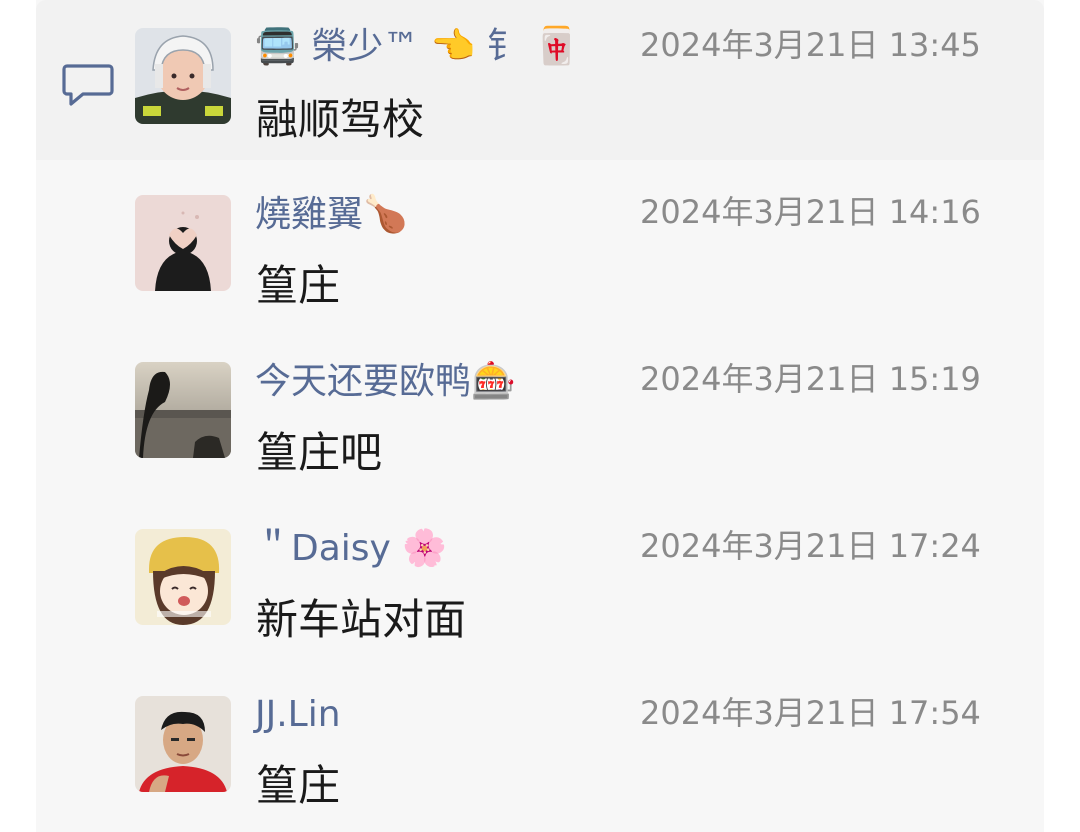 Image resolution: width=1080 pixels, height=832 pixels. What do you see at coordinates (340, 119) in the screenshot?
I see `comment-text: 融顺驾校` at bounding box center [340, 119].